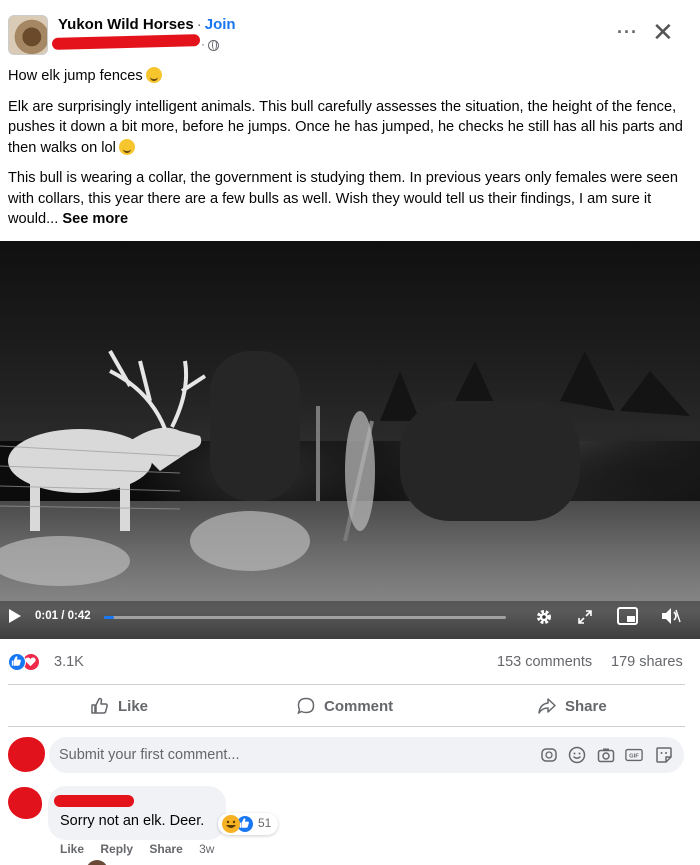 The height and width of the screenshot is (865, 700). I want to click on share-arrow-icon, so click(547, 706).